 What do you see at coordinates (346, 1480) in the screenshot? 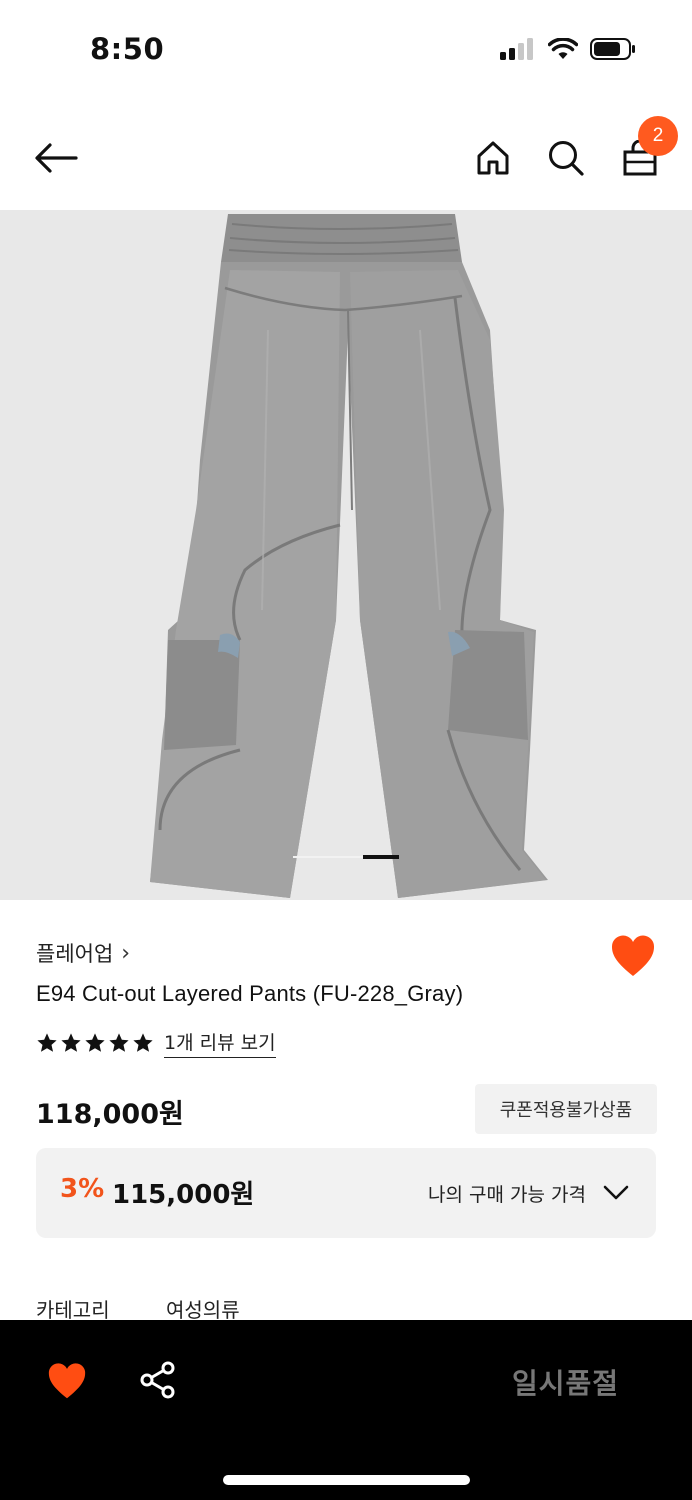
I see `home-indicator` at bounding box center [346, 1480].